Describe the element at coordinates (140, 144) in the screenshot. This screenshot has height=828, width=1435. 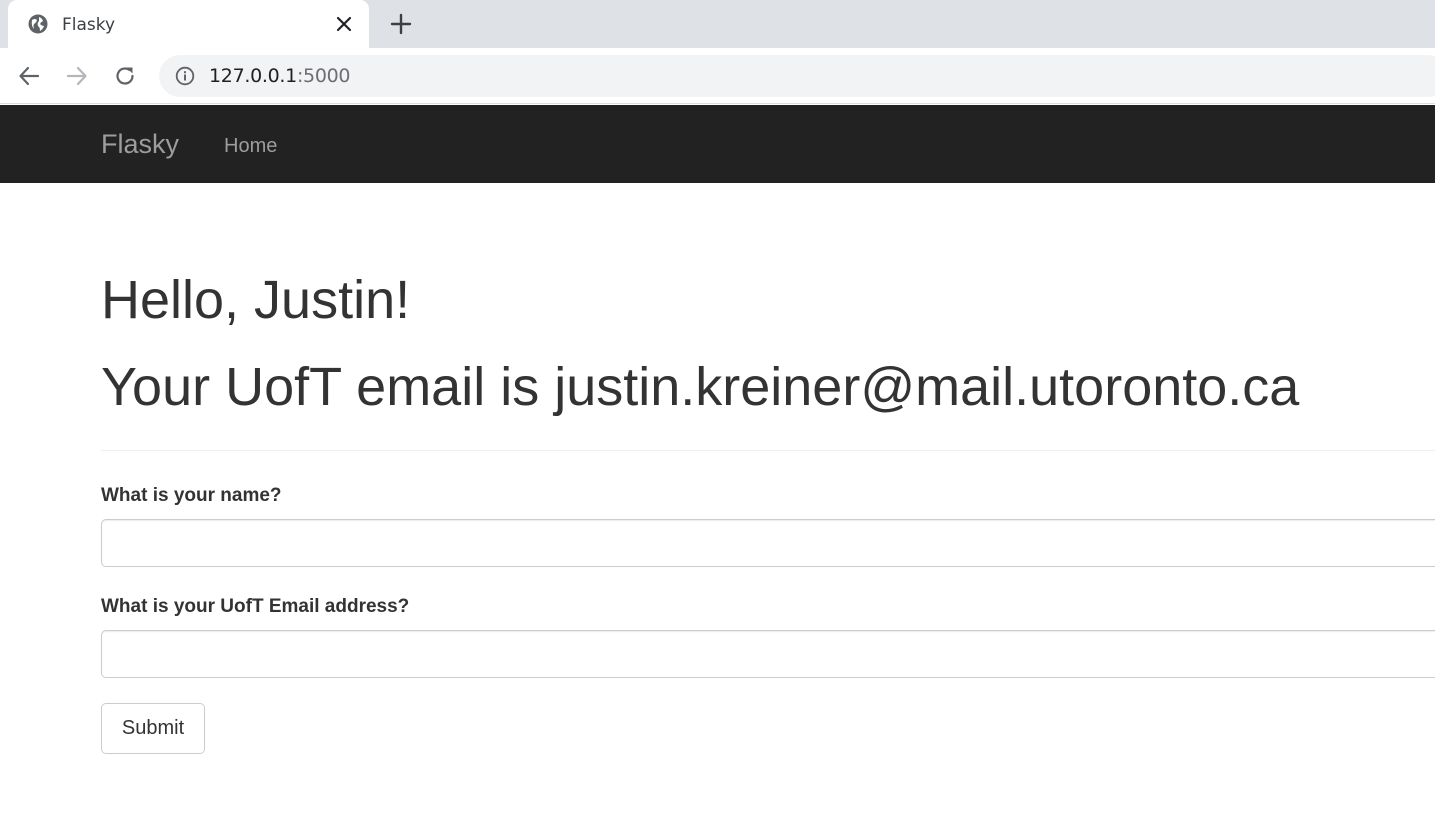
I see `brand-link: Flasky` at that location.